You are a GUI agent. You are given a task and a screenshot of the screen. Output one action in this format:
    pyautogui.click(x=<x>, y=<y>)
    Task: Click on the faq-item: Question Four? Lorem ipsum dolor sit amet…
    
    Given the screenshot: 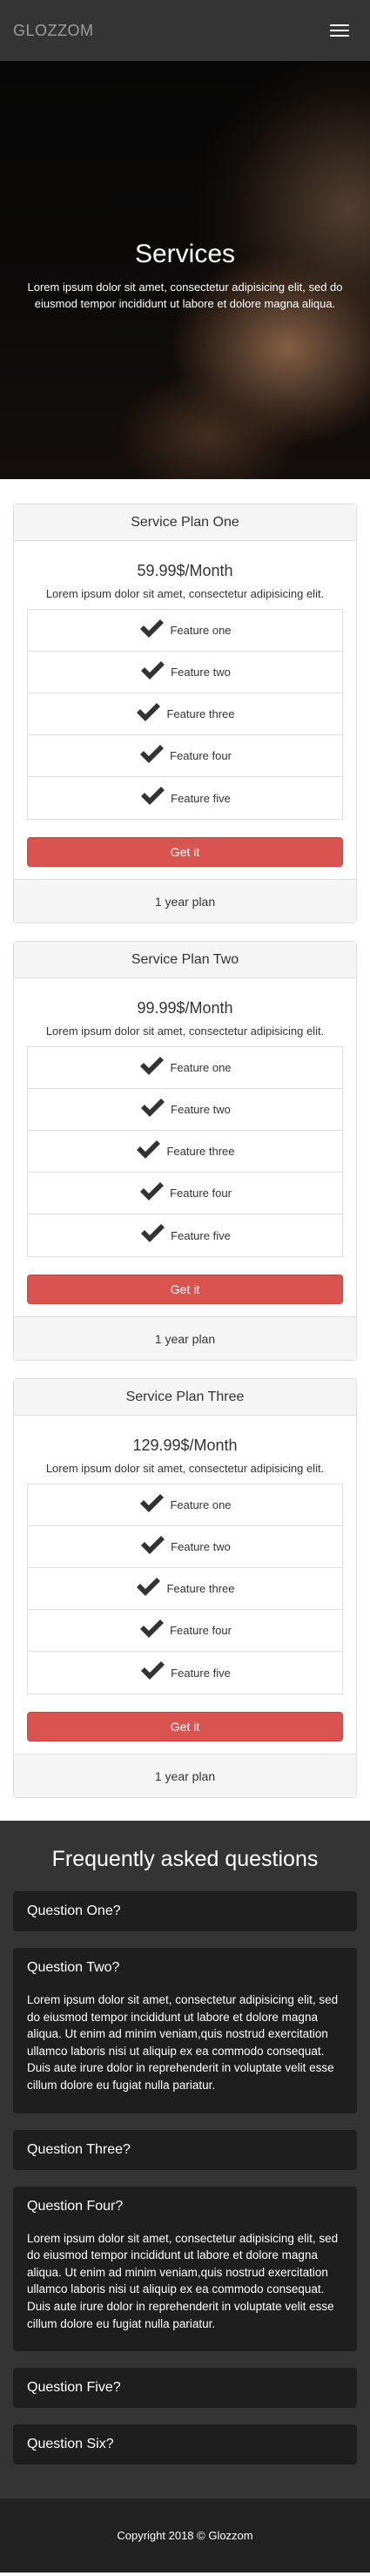 What is the action you would take?
    pyautogui.click(x=185, y=2269)
    